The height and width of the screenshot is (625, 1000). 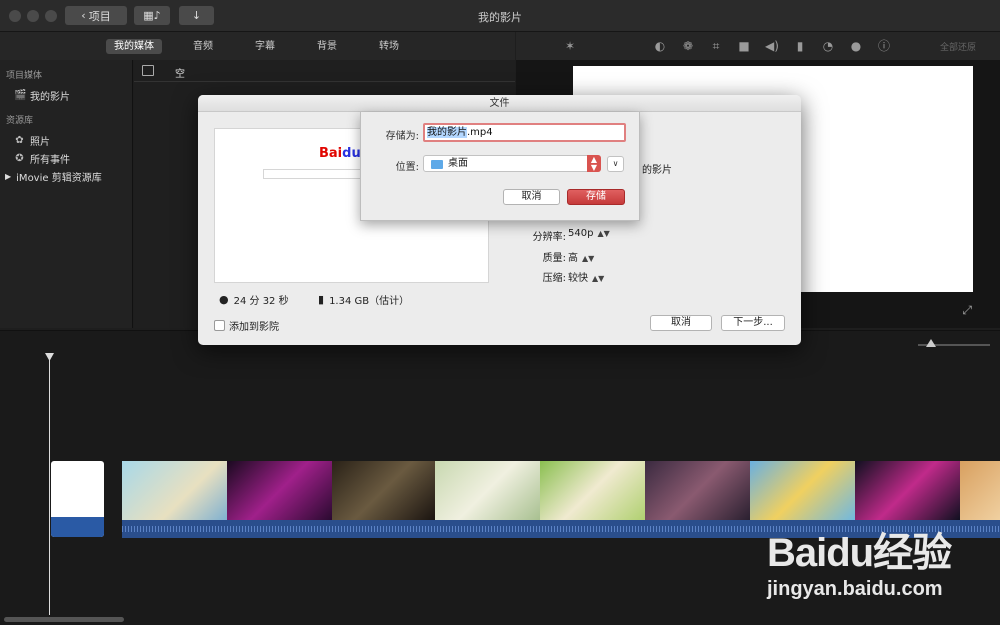 I want to click on equalizer-icon: ▮, so click(x=800, y=46).